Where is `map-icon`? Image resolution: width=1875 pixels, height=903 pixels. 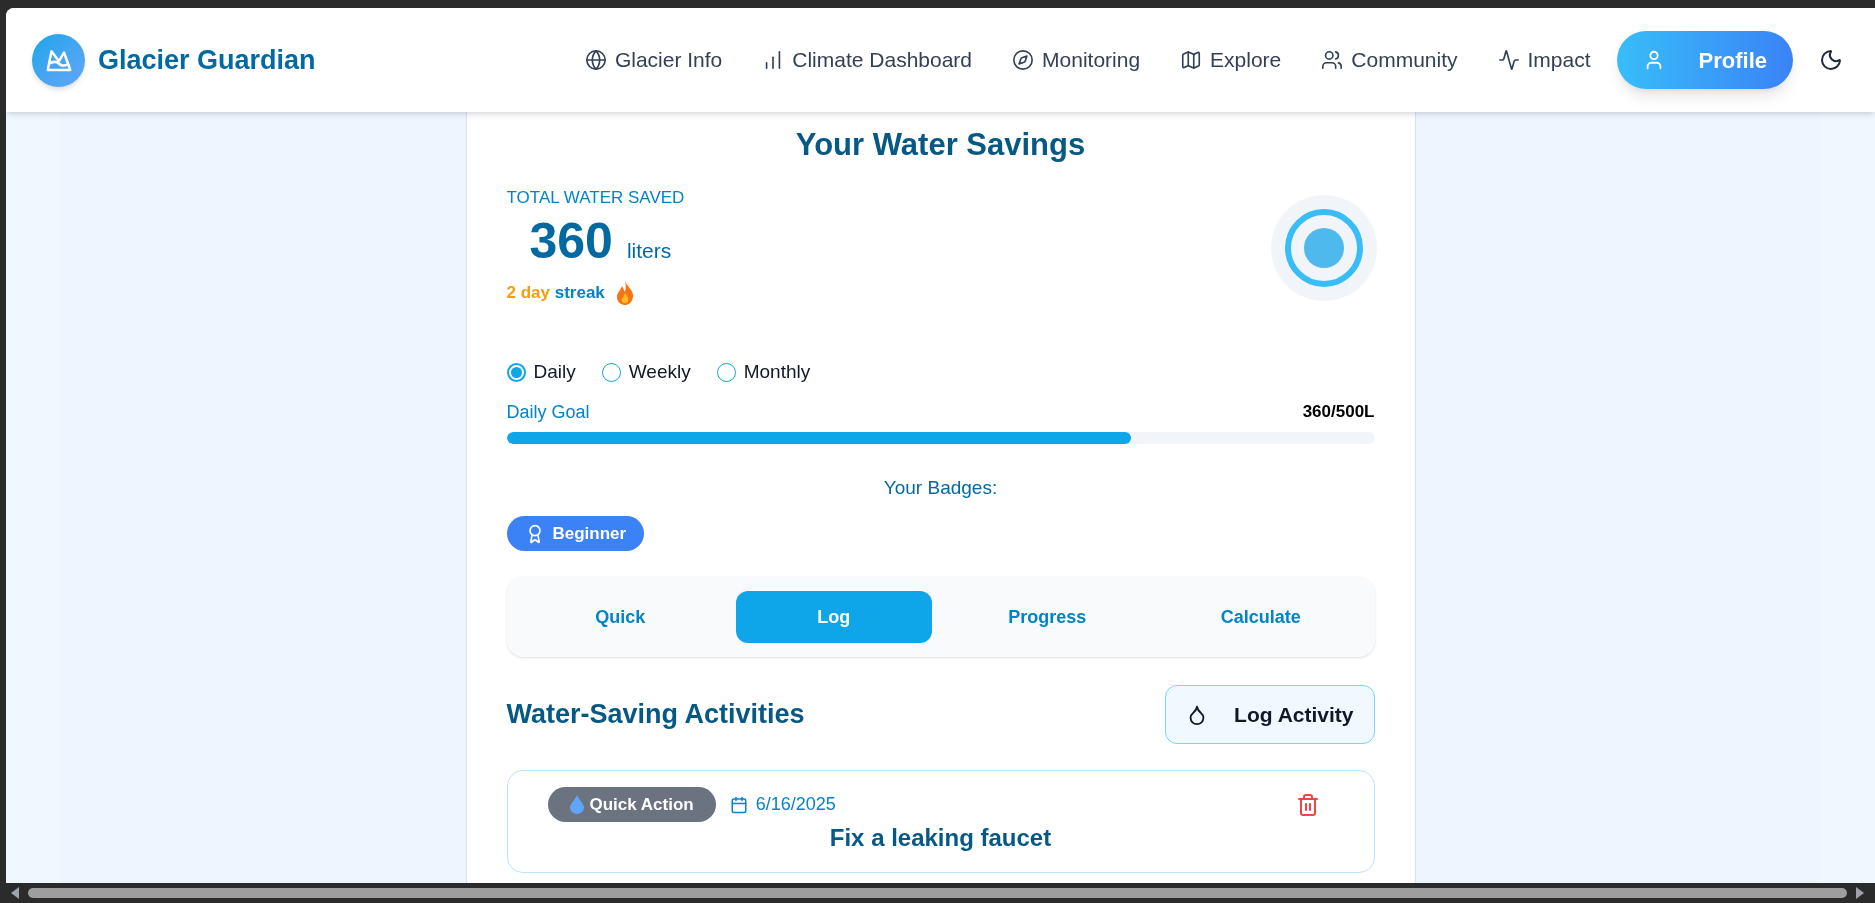
map-icon is located at coordinates (1191, 60).